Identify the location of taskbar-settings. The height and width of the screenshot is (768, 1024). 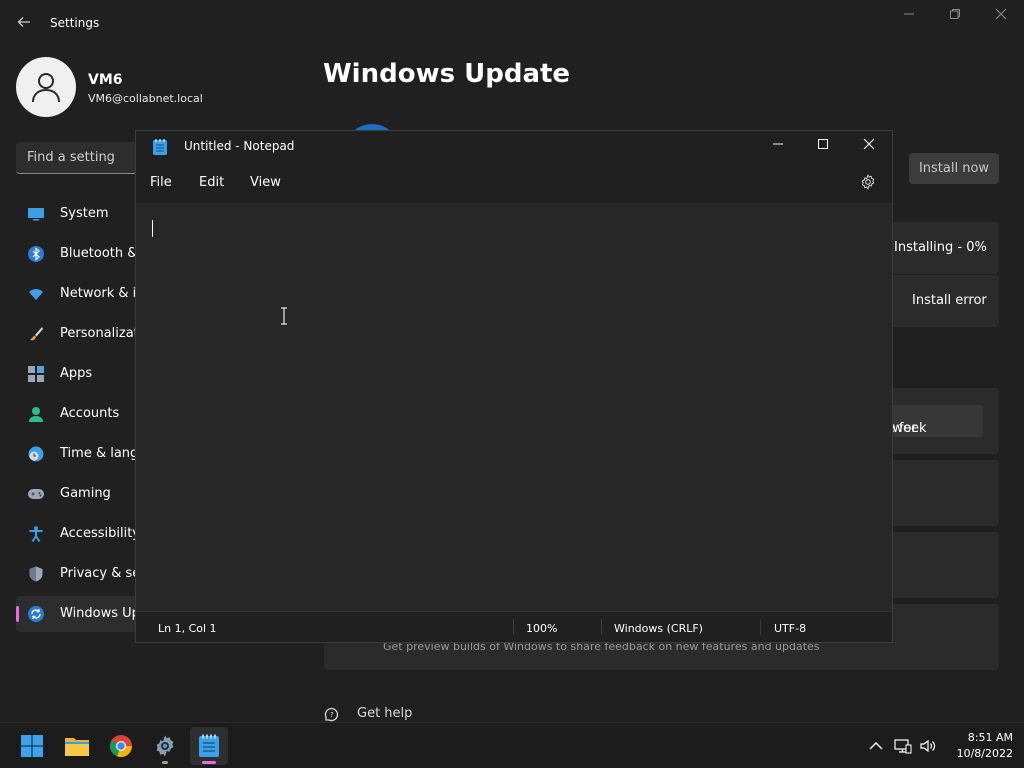
(165, 746).